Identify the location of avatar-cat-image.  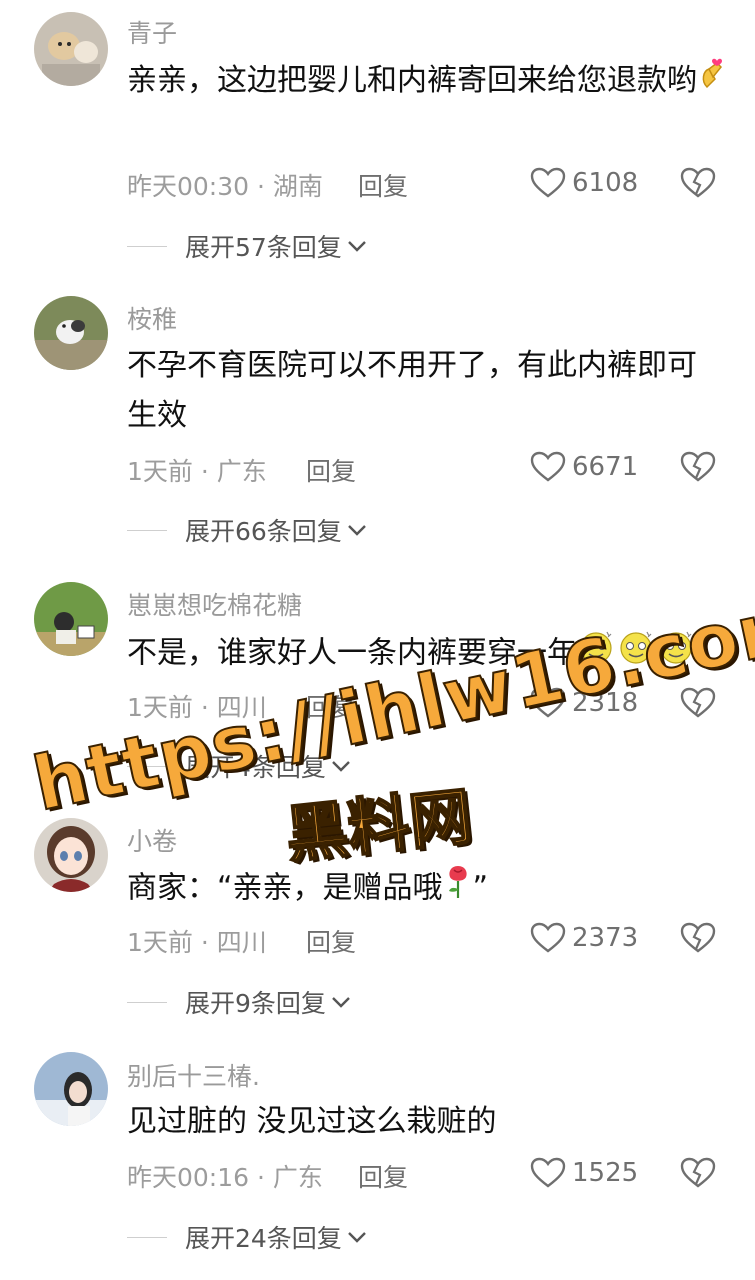
(71, 333).